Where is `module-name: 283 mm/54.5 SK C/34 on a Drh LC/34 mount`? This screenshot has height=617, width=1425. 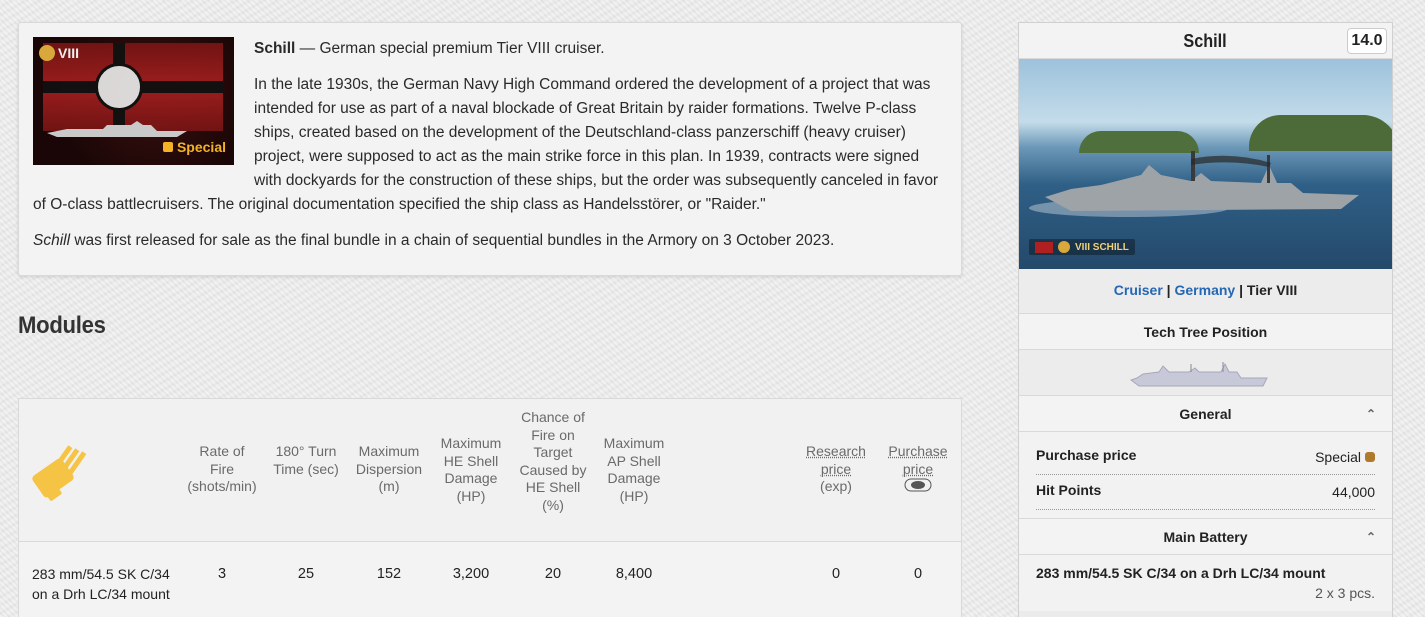
module-name: 283 mm/54.5 SK C/34 on a Drh LC/34 mount is located at coordinates (101, 584).